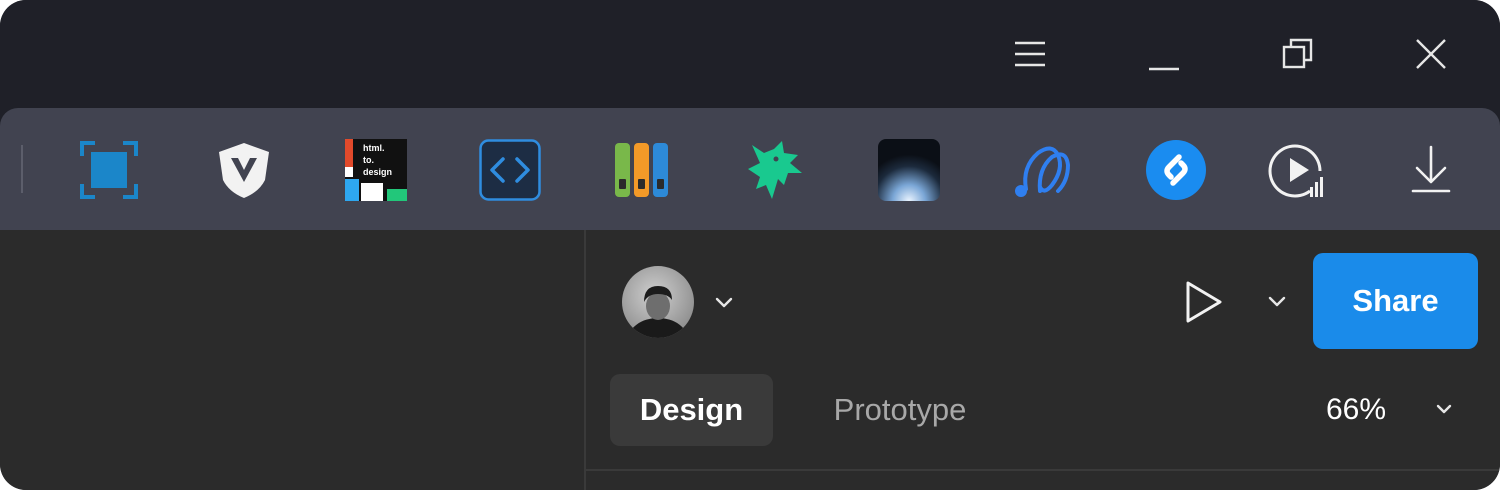  I want to click on html-to-design-icon: html. to. design, so click(376, 170).